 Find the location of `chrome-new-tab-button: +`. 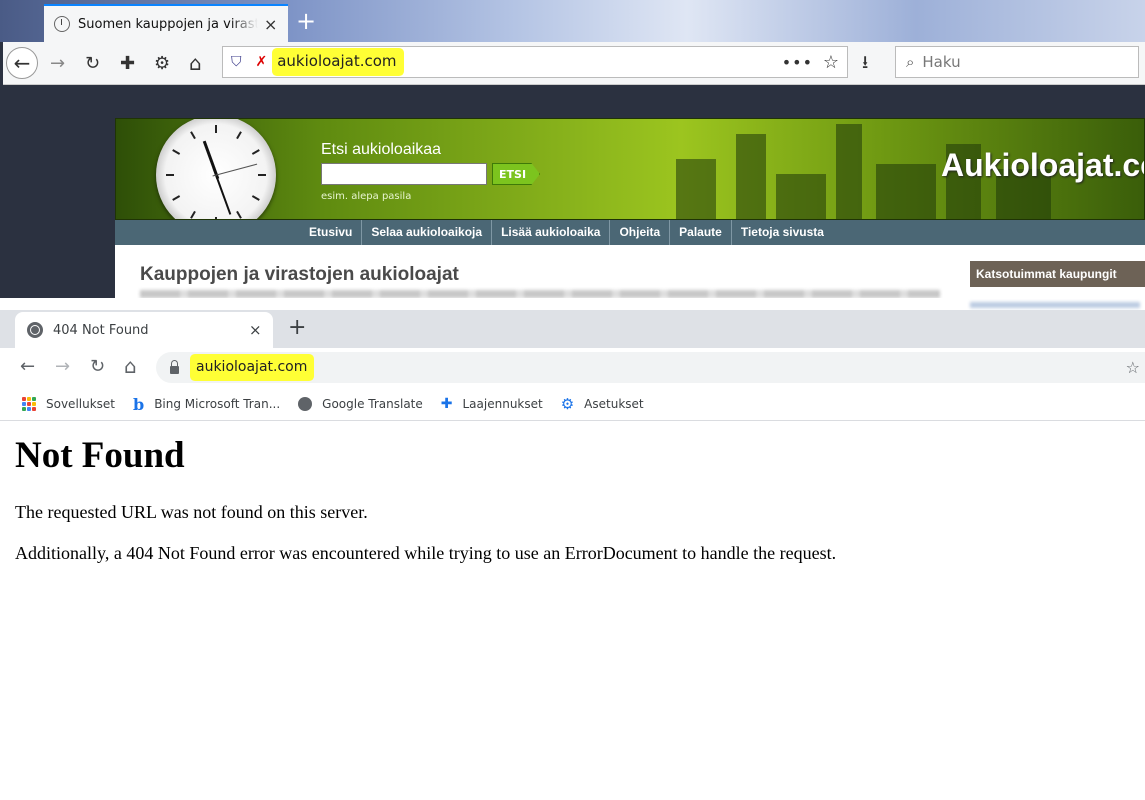

chrome-new-tab-button: + is located at coordinates (297, 328).